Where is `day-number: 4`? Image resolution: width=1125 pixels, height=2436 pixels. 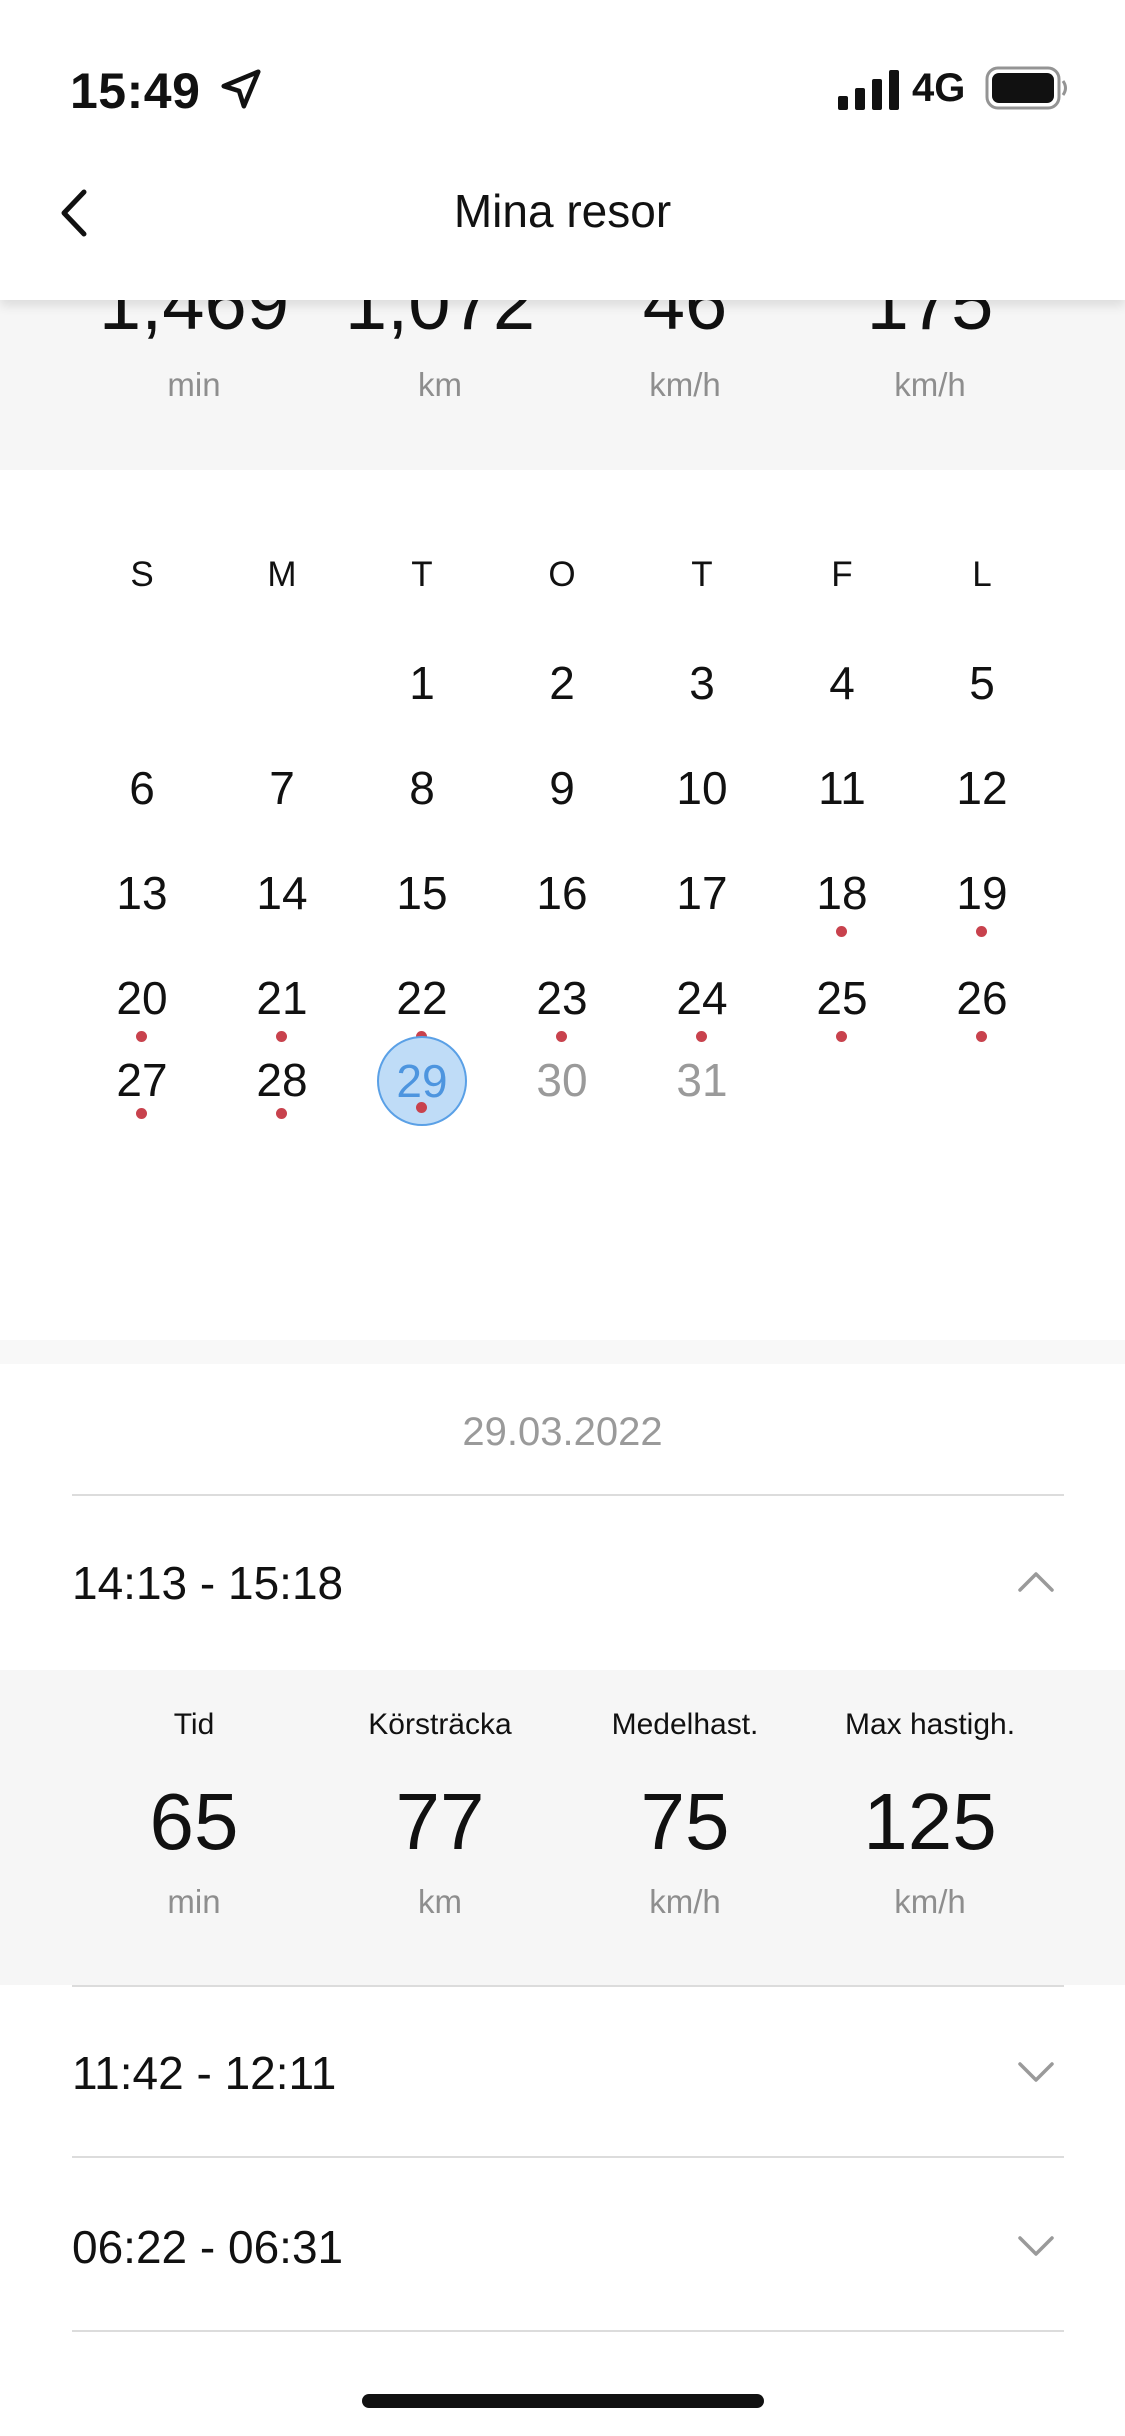 day-number: 4 is located at coordinates (842, 683).